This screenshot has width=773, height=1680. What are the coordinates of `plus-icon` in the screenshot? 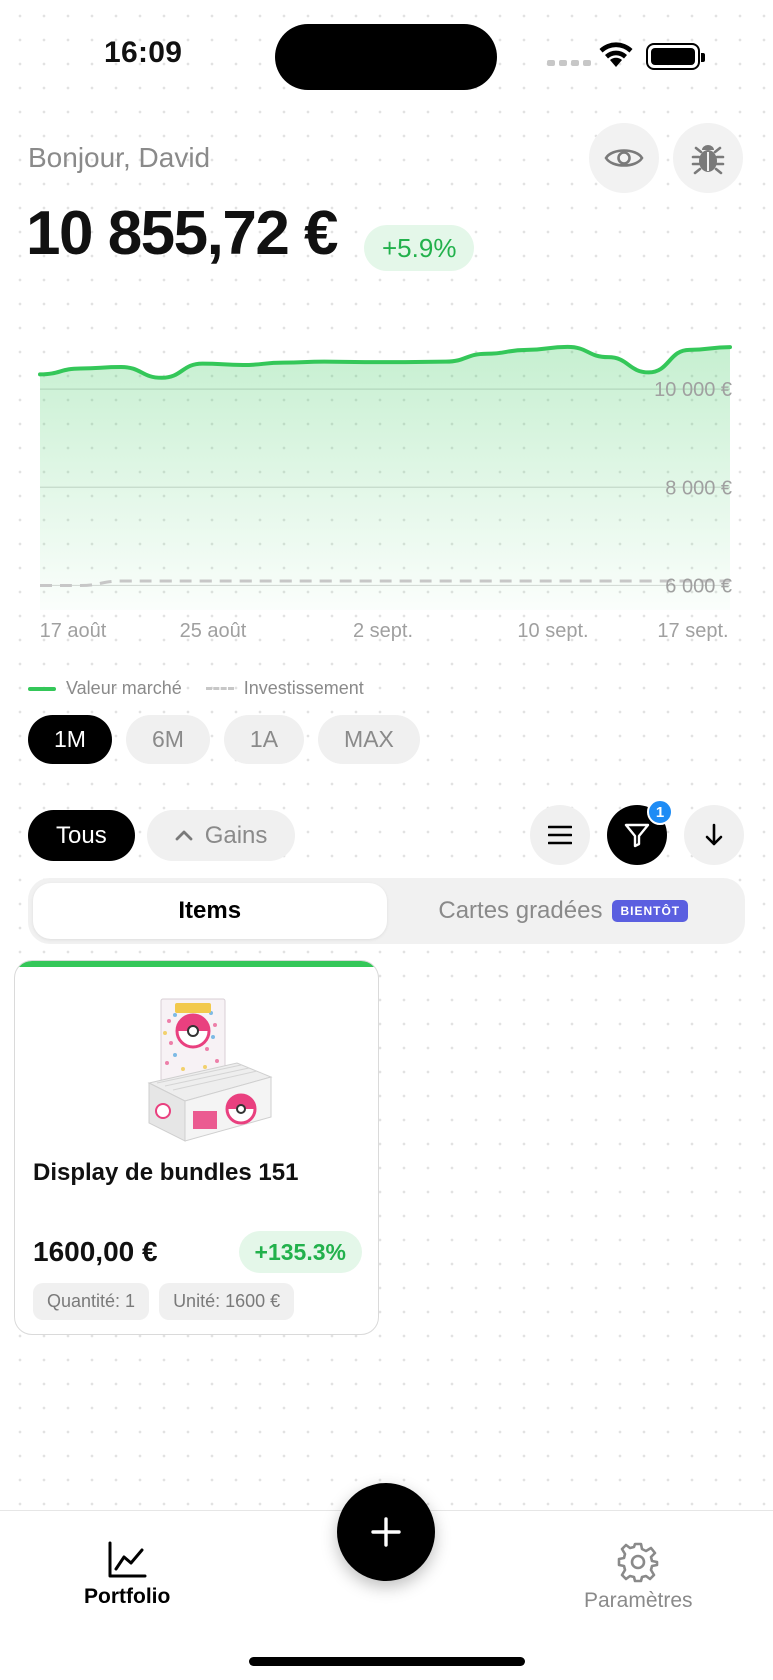 It's located at (386, 1532).